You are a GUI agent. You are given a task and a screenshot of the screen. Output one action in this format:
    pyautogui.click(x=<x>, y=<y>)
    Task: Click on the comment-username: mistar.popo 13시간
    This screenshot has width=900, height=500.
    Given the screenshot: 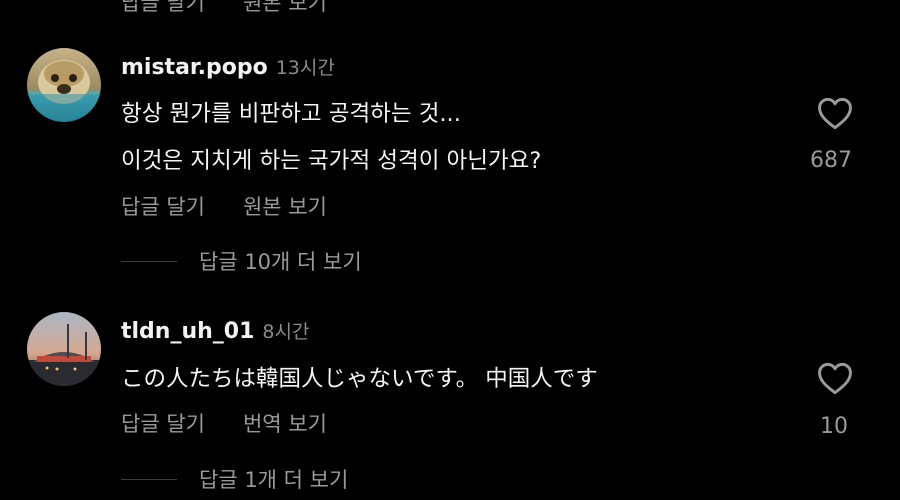 What is the action you would take?
    pyautogui.click(x=228, y=66)
    